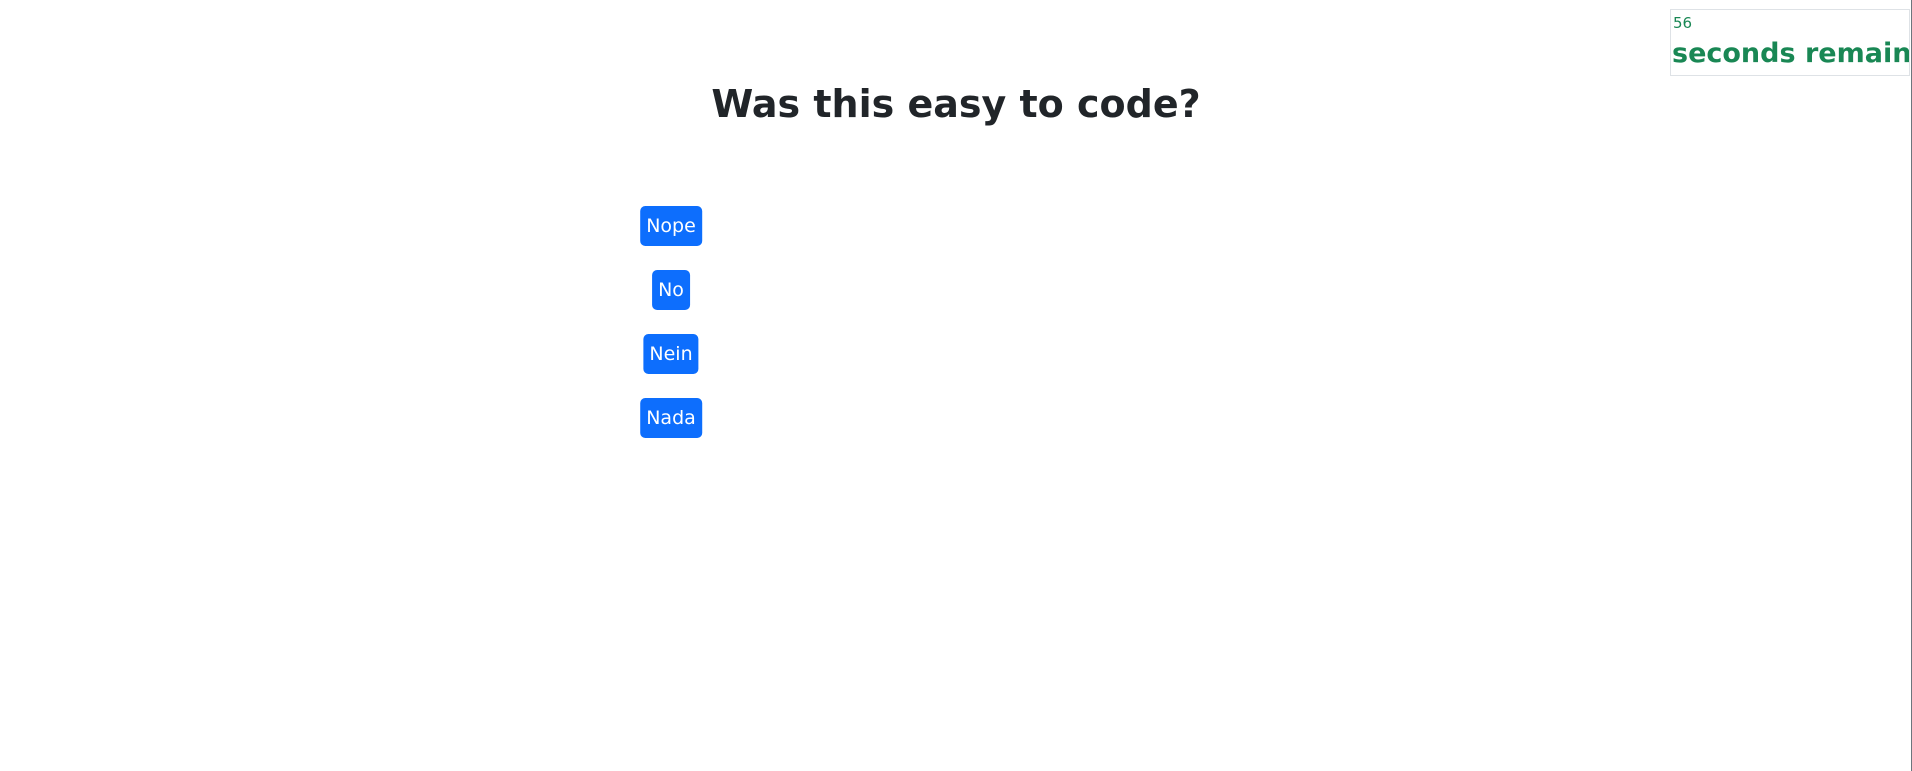  What do you see at coordinates (671, 418) in the screenshot?
I see `answer-button-nada: Nada` at bounding box center [671, 418].